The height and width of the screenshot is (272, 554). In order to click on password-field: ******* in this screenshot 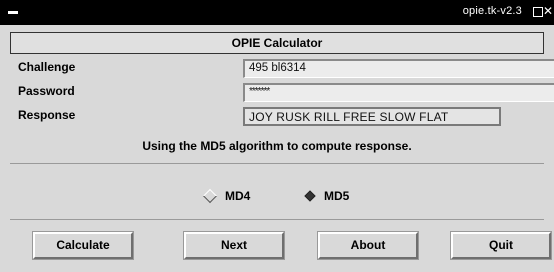, I will do `click(398, 92)`.